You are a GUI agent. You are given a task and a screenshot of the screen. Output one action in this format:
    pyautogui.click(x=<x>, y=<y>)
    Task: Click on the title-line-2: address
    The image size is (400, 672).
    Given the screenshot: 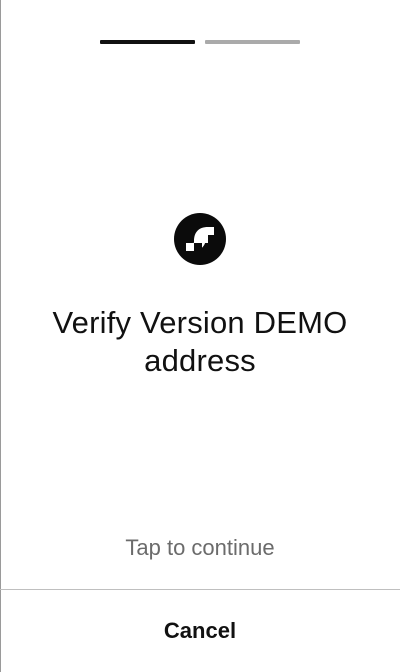 What is the action you would take?
    pyautogui.click(x=200, y=360)
    